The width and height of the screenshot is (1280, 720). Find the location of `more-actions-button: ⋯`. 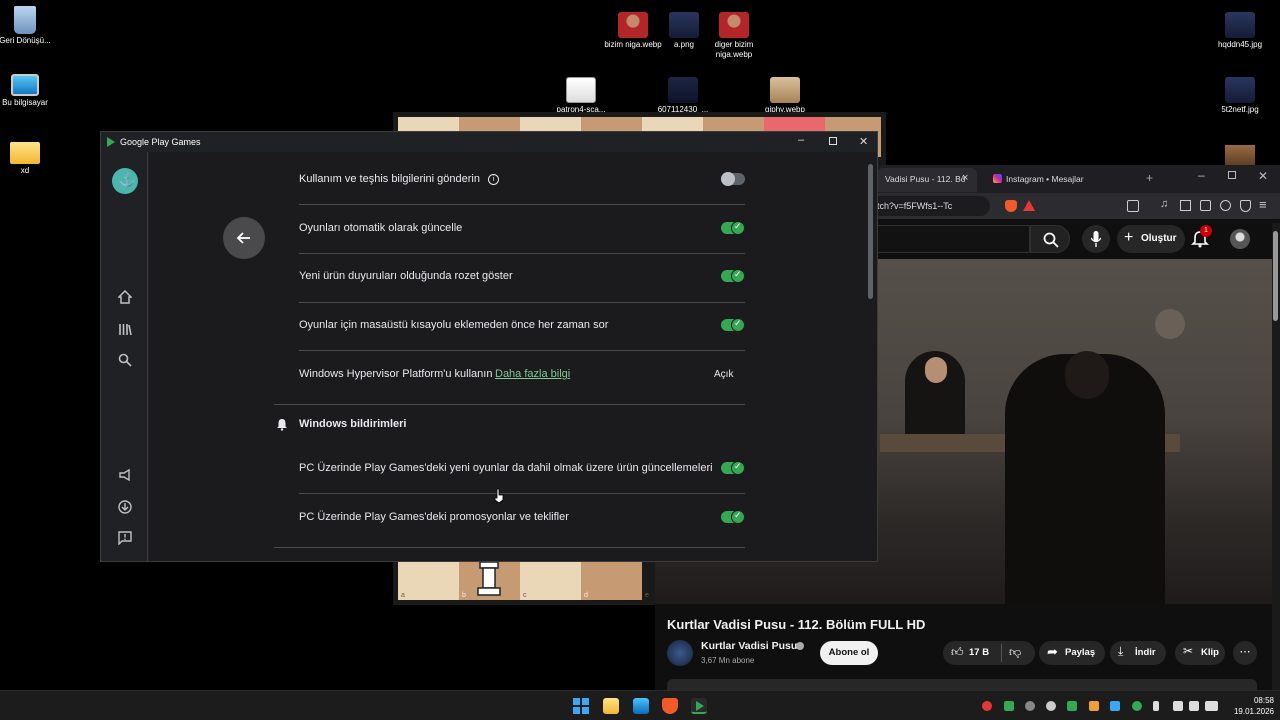

more-actions-button: ⋯ is located at coordinates (1245, 653).